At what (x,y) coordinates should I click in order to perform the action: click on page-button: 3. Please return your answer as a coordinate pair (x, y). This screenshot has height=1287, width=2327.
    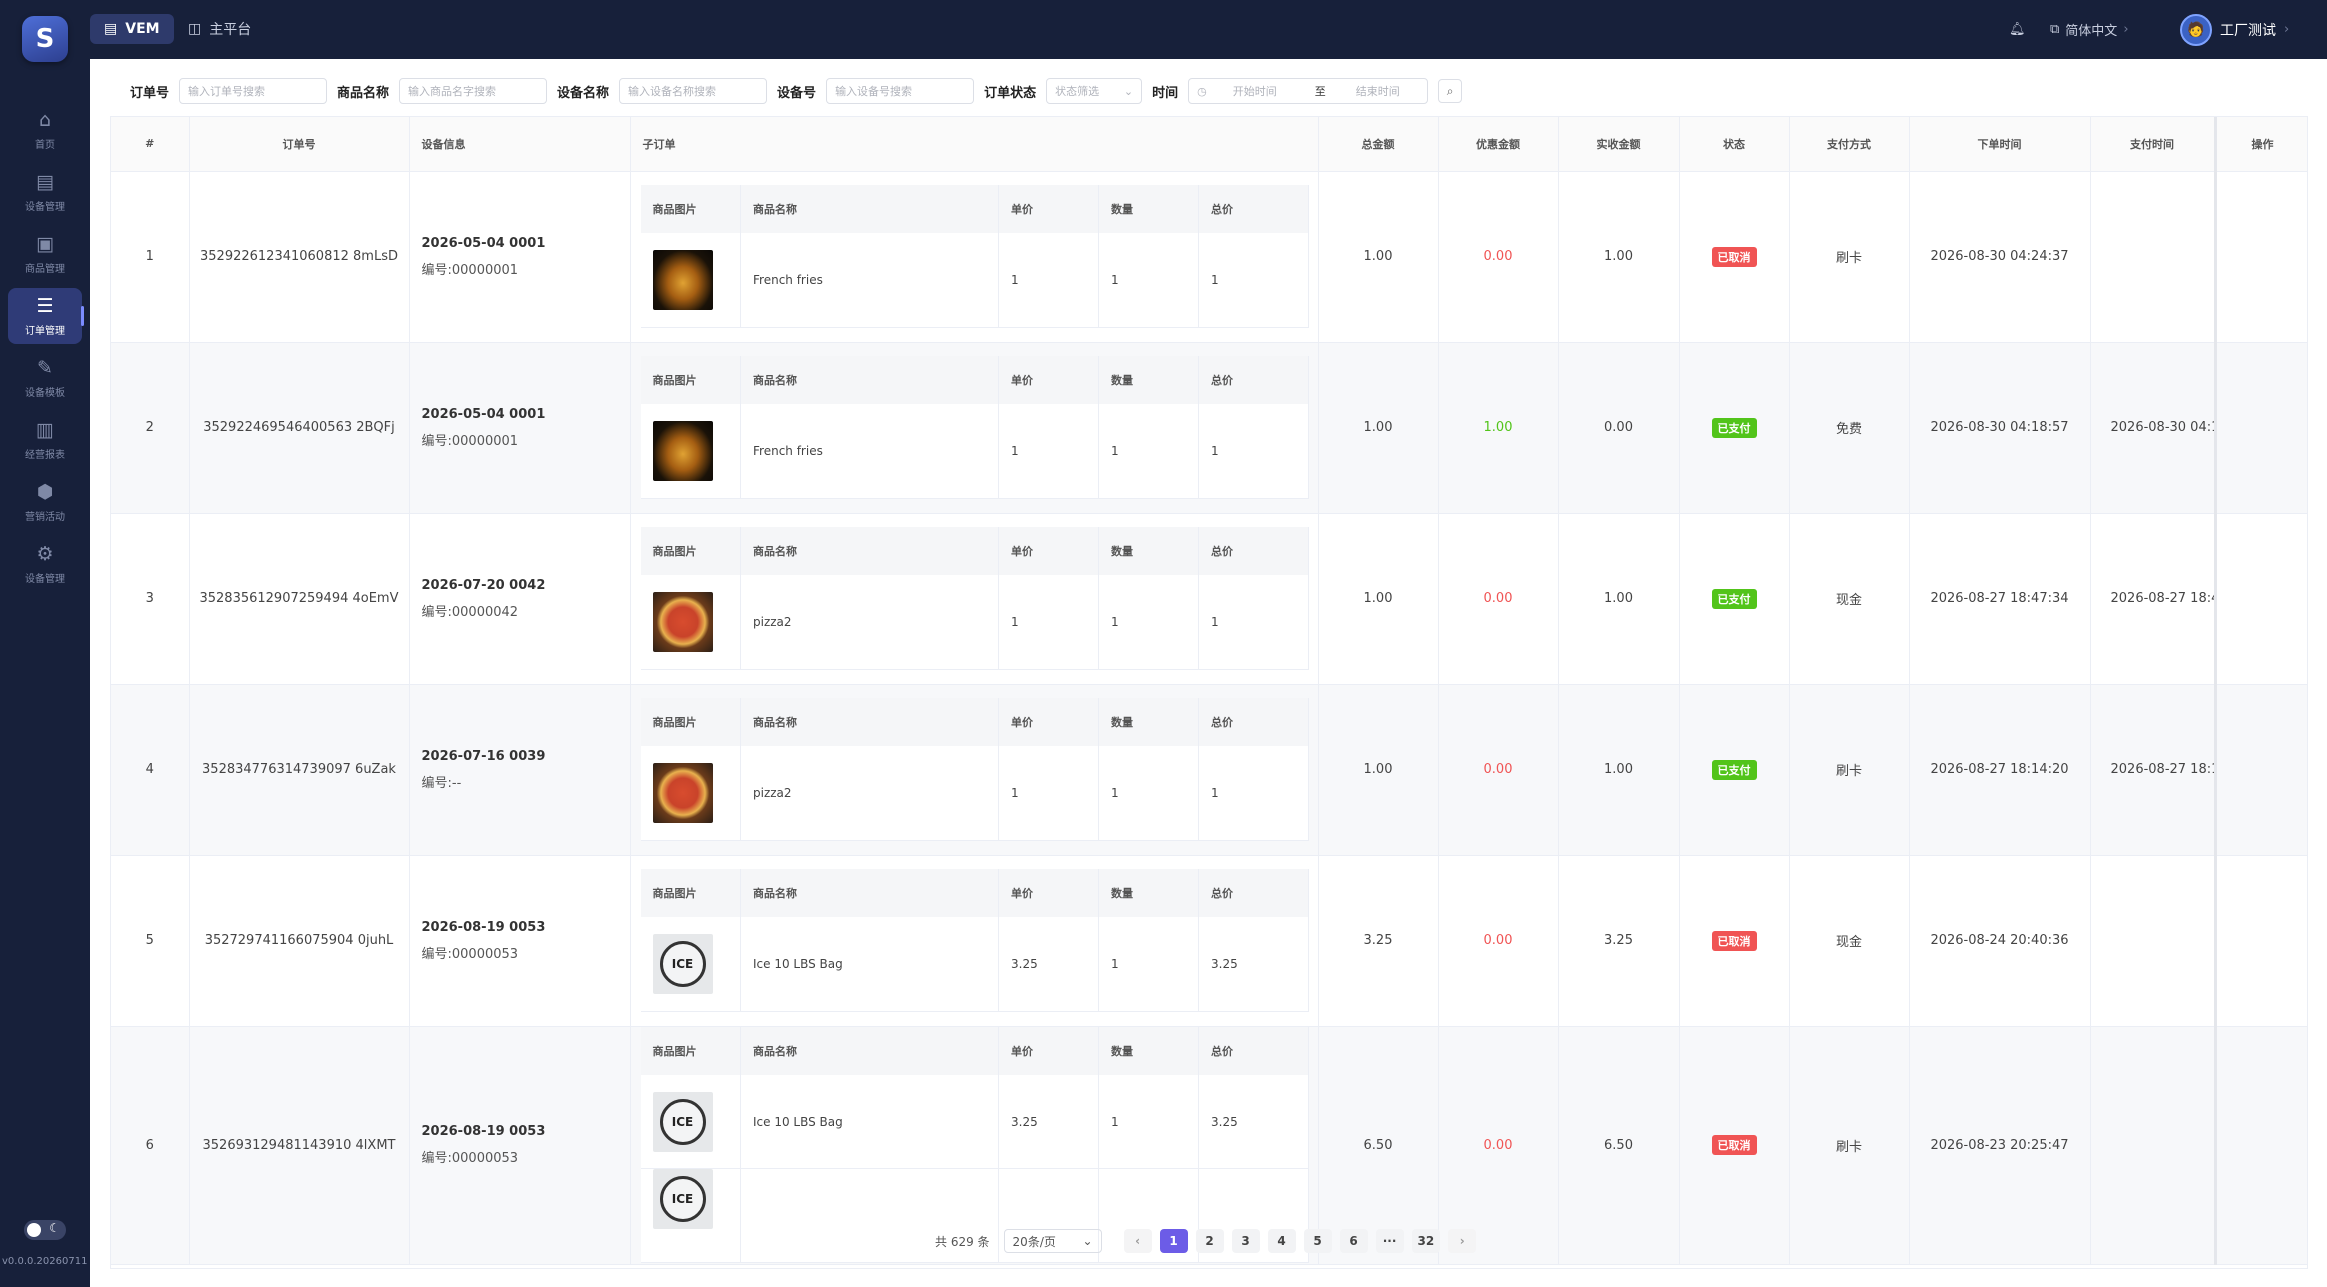
    Looking at the image, I should click on (1245, 1241).